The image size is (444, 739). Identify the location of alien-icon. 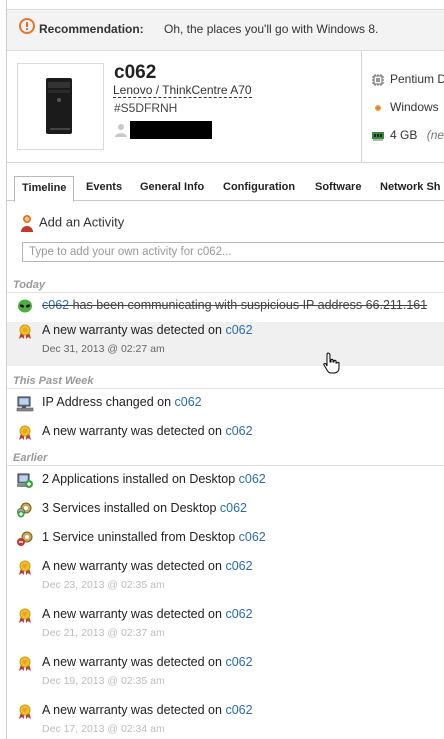
(25, 306).